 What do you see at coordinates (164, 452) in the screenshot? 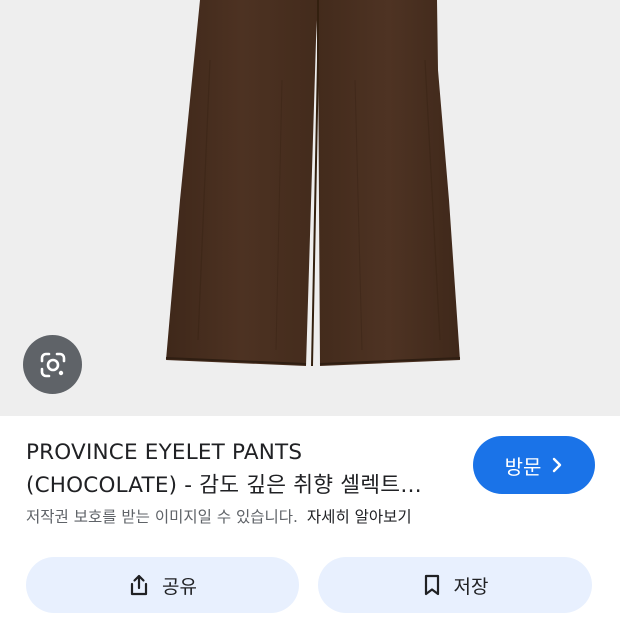
I see `product-title-line-1: PROVINCE EYELET PANTS` at bounding box center [164, 452].